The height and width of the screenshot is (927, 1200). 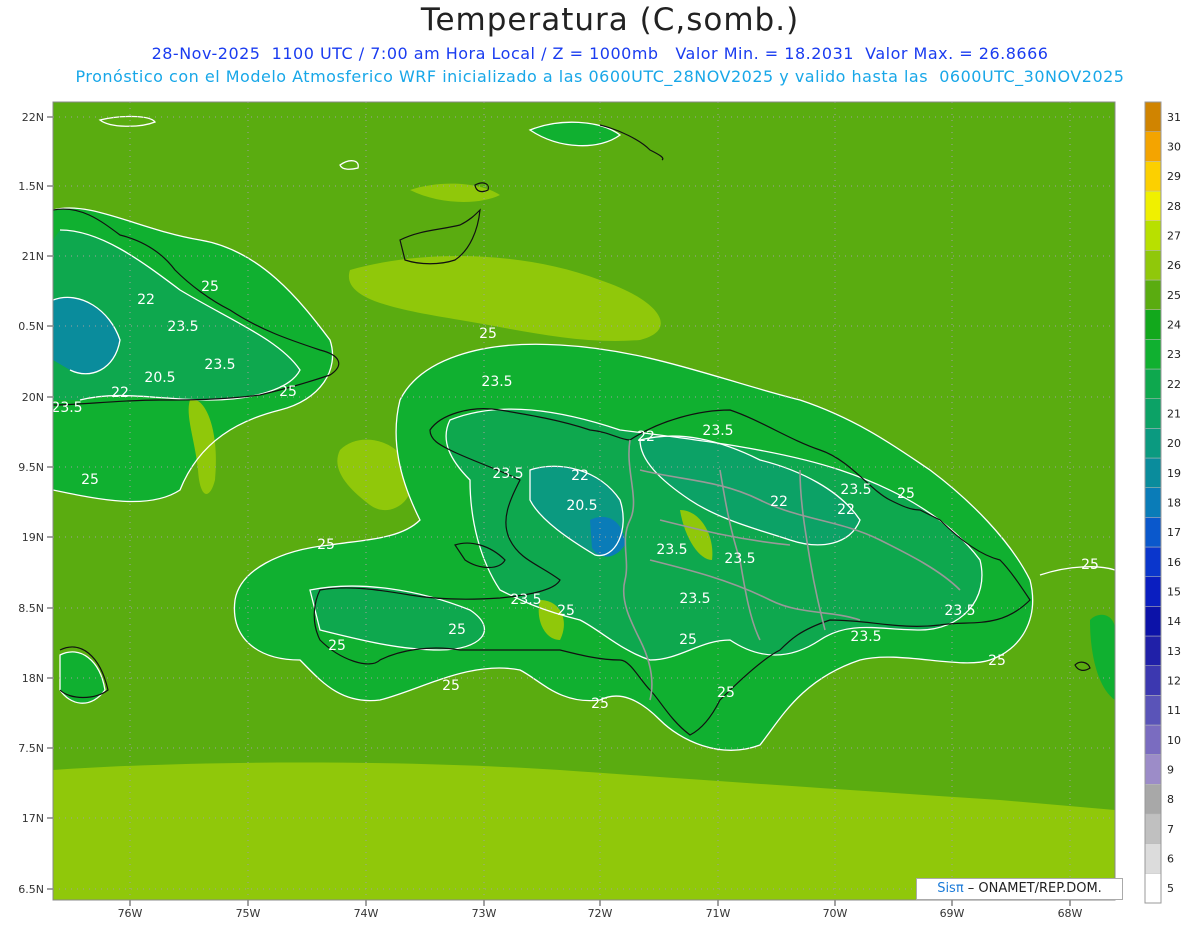 What do you see at coordinates (1174, 265) in the screenshot?
I see `colorbar-label: 26` at bounding box center [1174, 265].